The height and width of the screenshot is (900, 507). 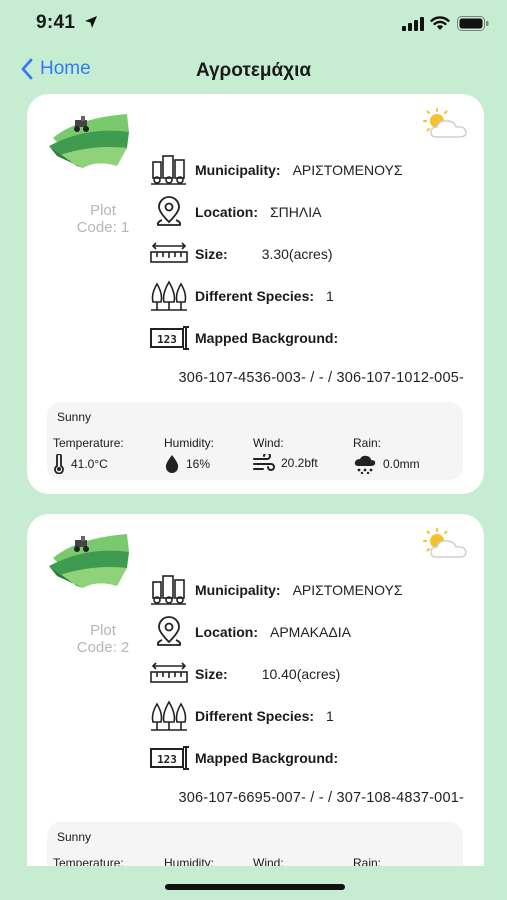 What do you see at coordinates (365, 464) in the screenshot?
I see `rain-cloud-icon` at bounding box center [365, 464].